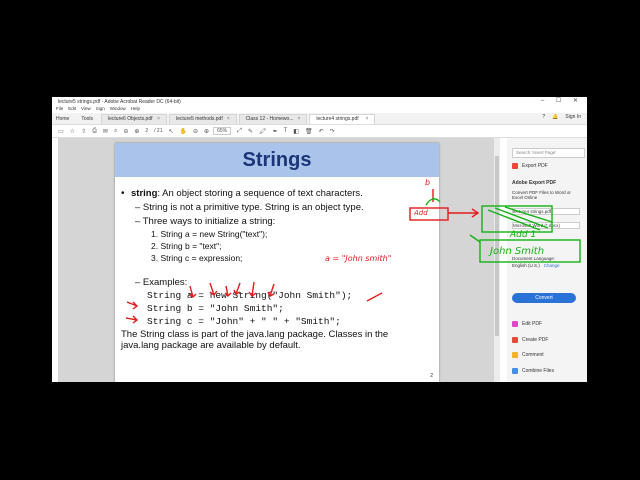 The height and width of the screenshot is (480, 640). Describe the element at coordinates (215, 308) in the screenshot. I see `code-line: String b = "John Smith";` at that location.